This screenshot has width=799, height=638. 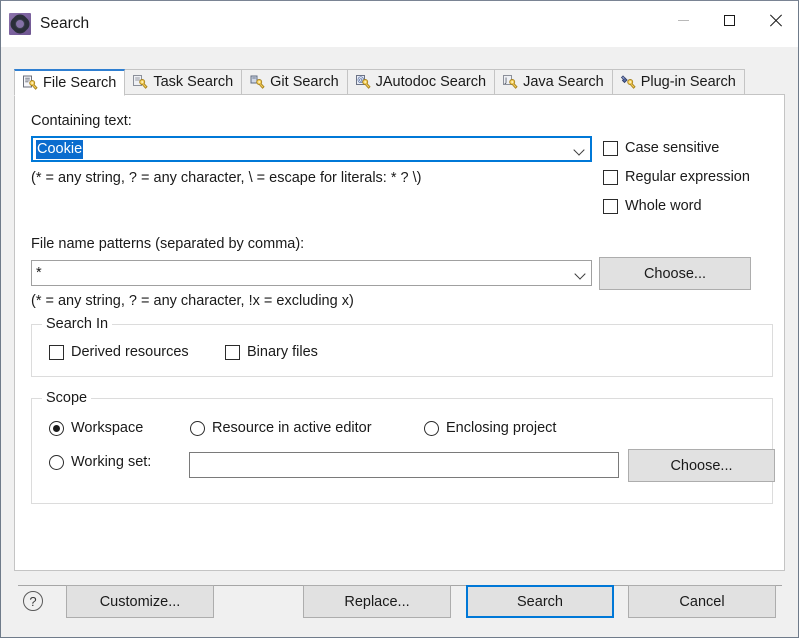 What do you see at coordinates (232, 352) in the screenshot?
I see `binary-files-checkbox` at bounding box center [232, 352].